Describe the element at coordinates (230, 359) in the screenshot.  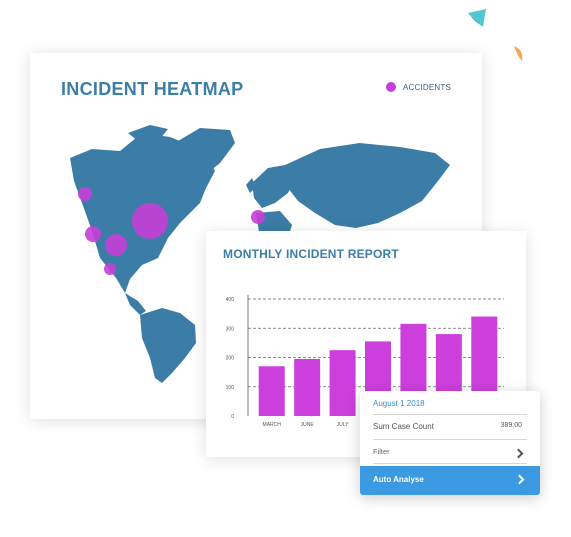
I see `y-tick-label: 200` at that location.